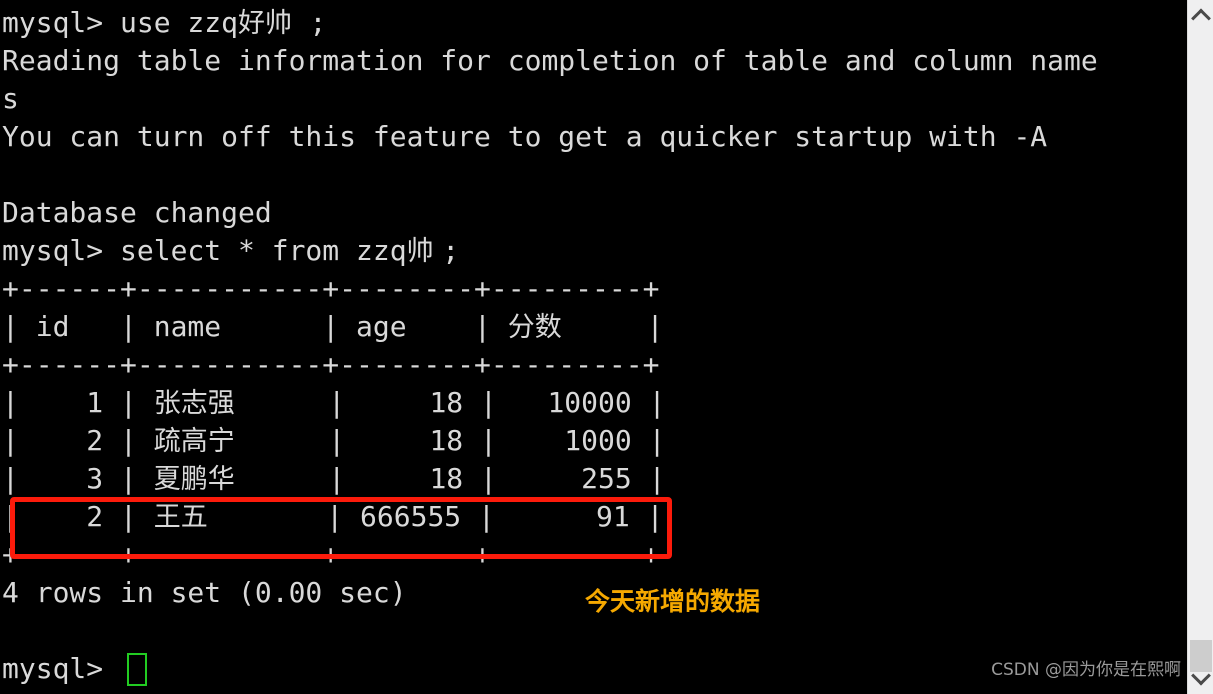 This screenshot has width=1213, height=694. What do you see at coordinates (463, 478) in the screenshot?
I see `ascii-text: | 18 | 255 |` at bounding box center [463, 478].